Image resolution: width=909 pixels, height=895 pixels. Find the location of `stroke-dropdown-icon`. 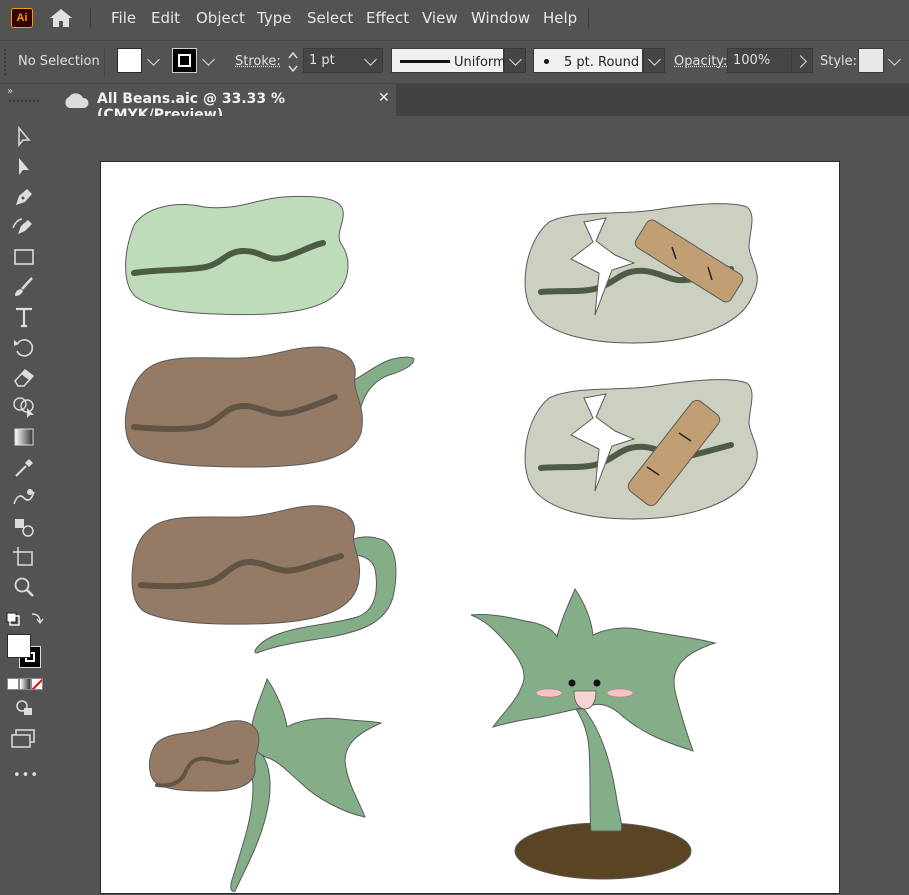

stroke-dropdown-icon is located at coordinates (208, 59).